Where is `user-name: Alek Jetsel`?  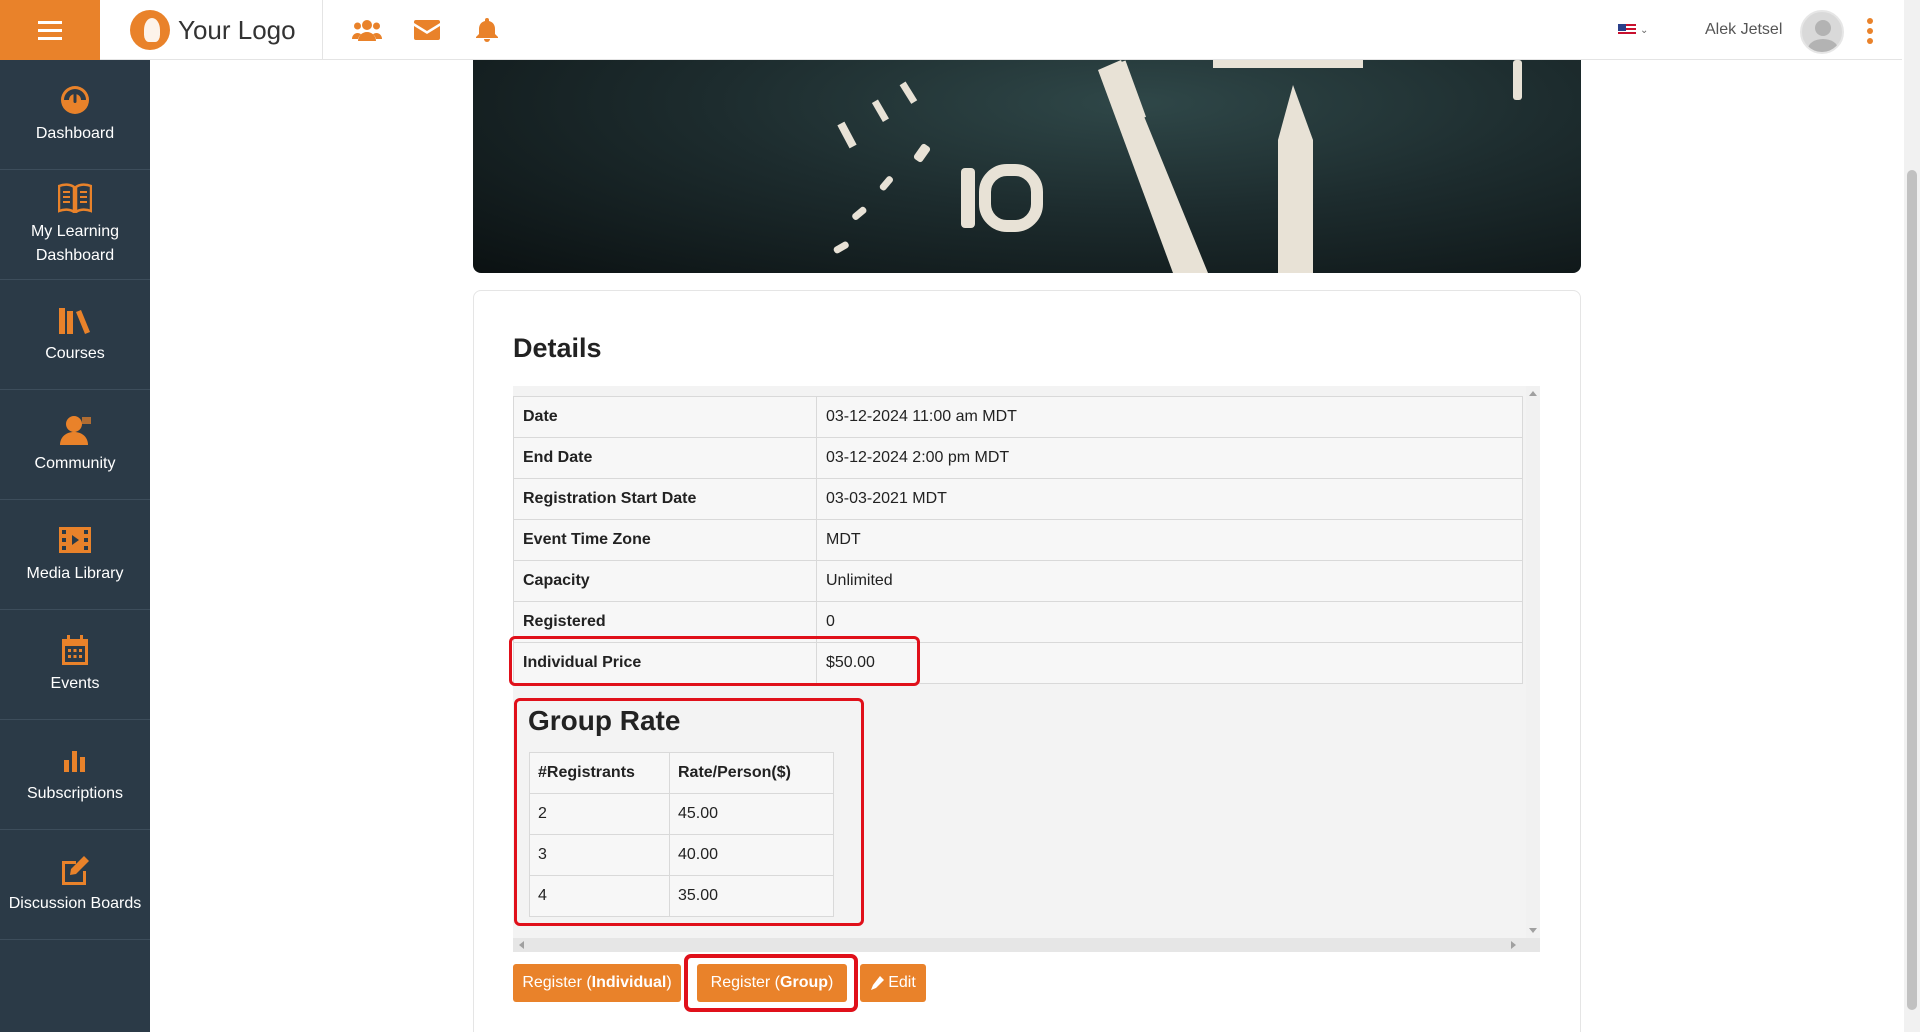 user-name: Alek Jetsel is located at coordinates (1743, 30).